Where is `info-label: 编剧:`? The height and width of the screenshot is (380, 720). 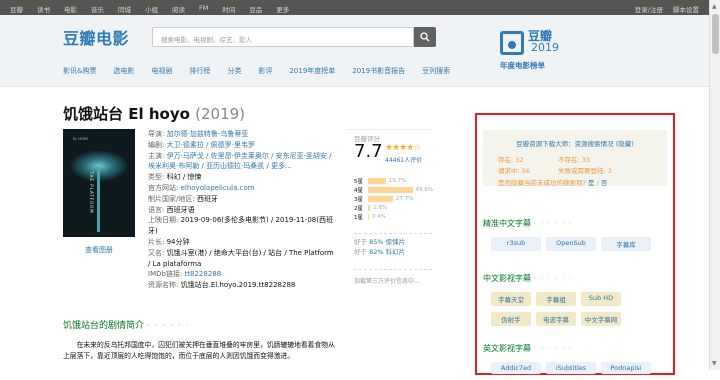
info-label: 编剧: is located at coordinates (157, 144).